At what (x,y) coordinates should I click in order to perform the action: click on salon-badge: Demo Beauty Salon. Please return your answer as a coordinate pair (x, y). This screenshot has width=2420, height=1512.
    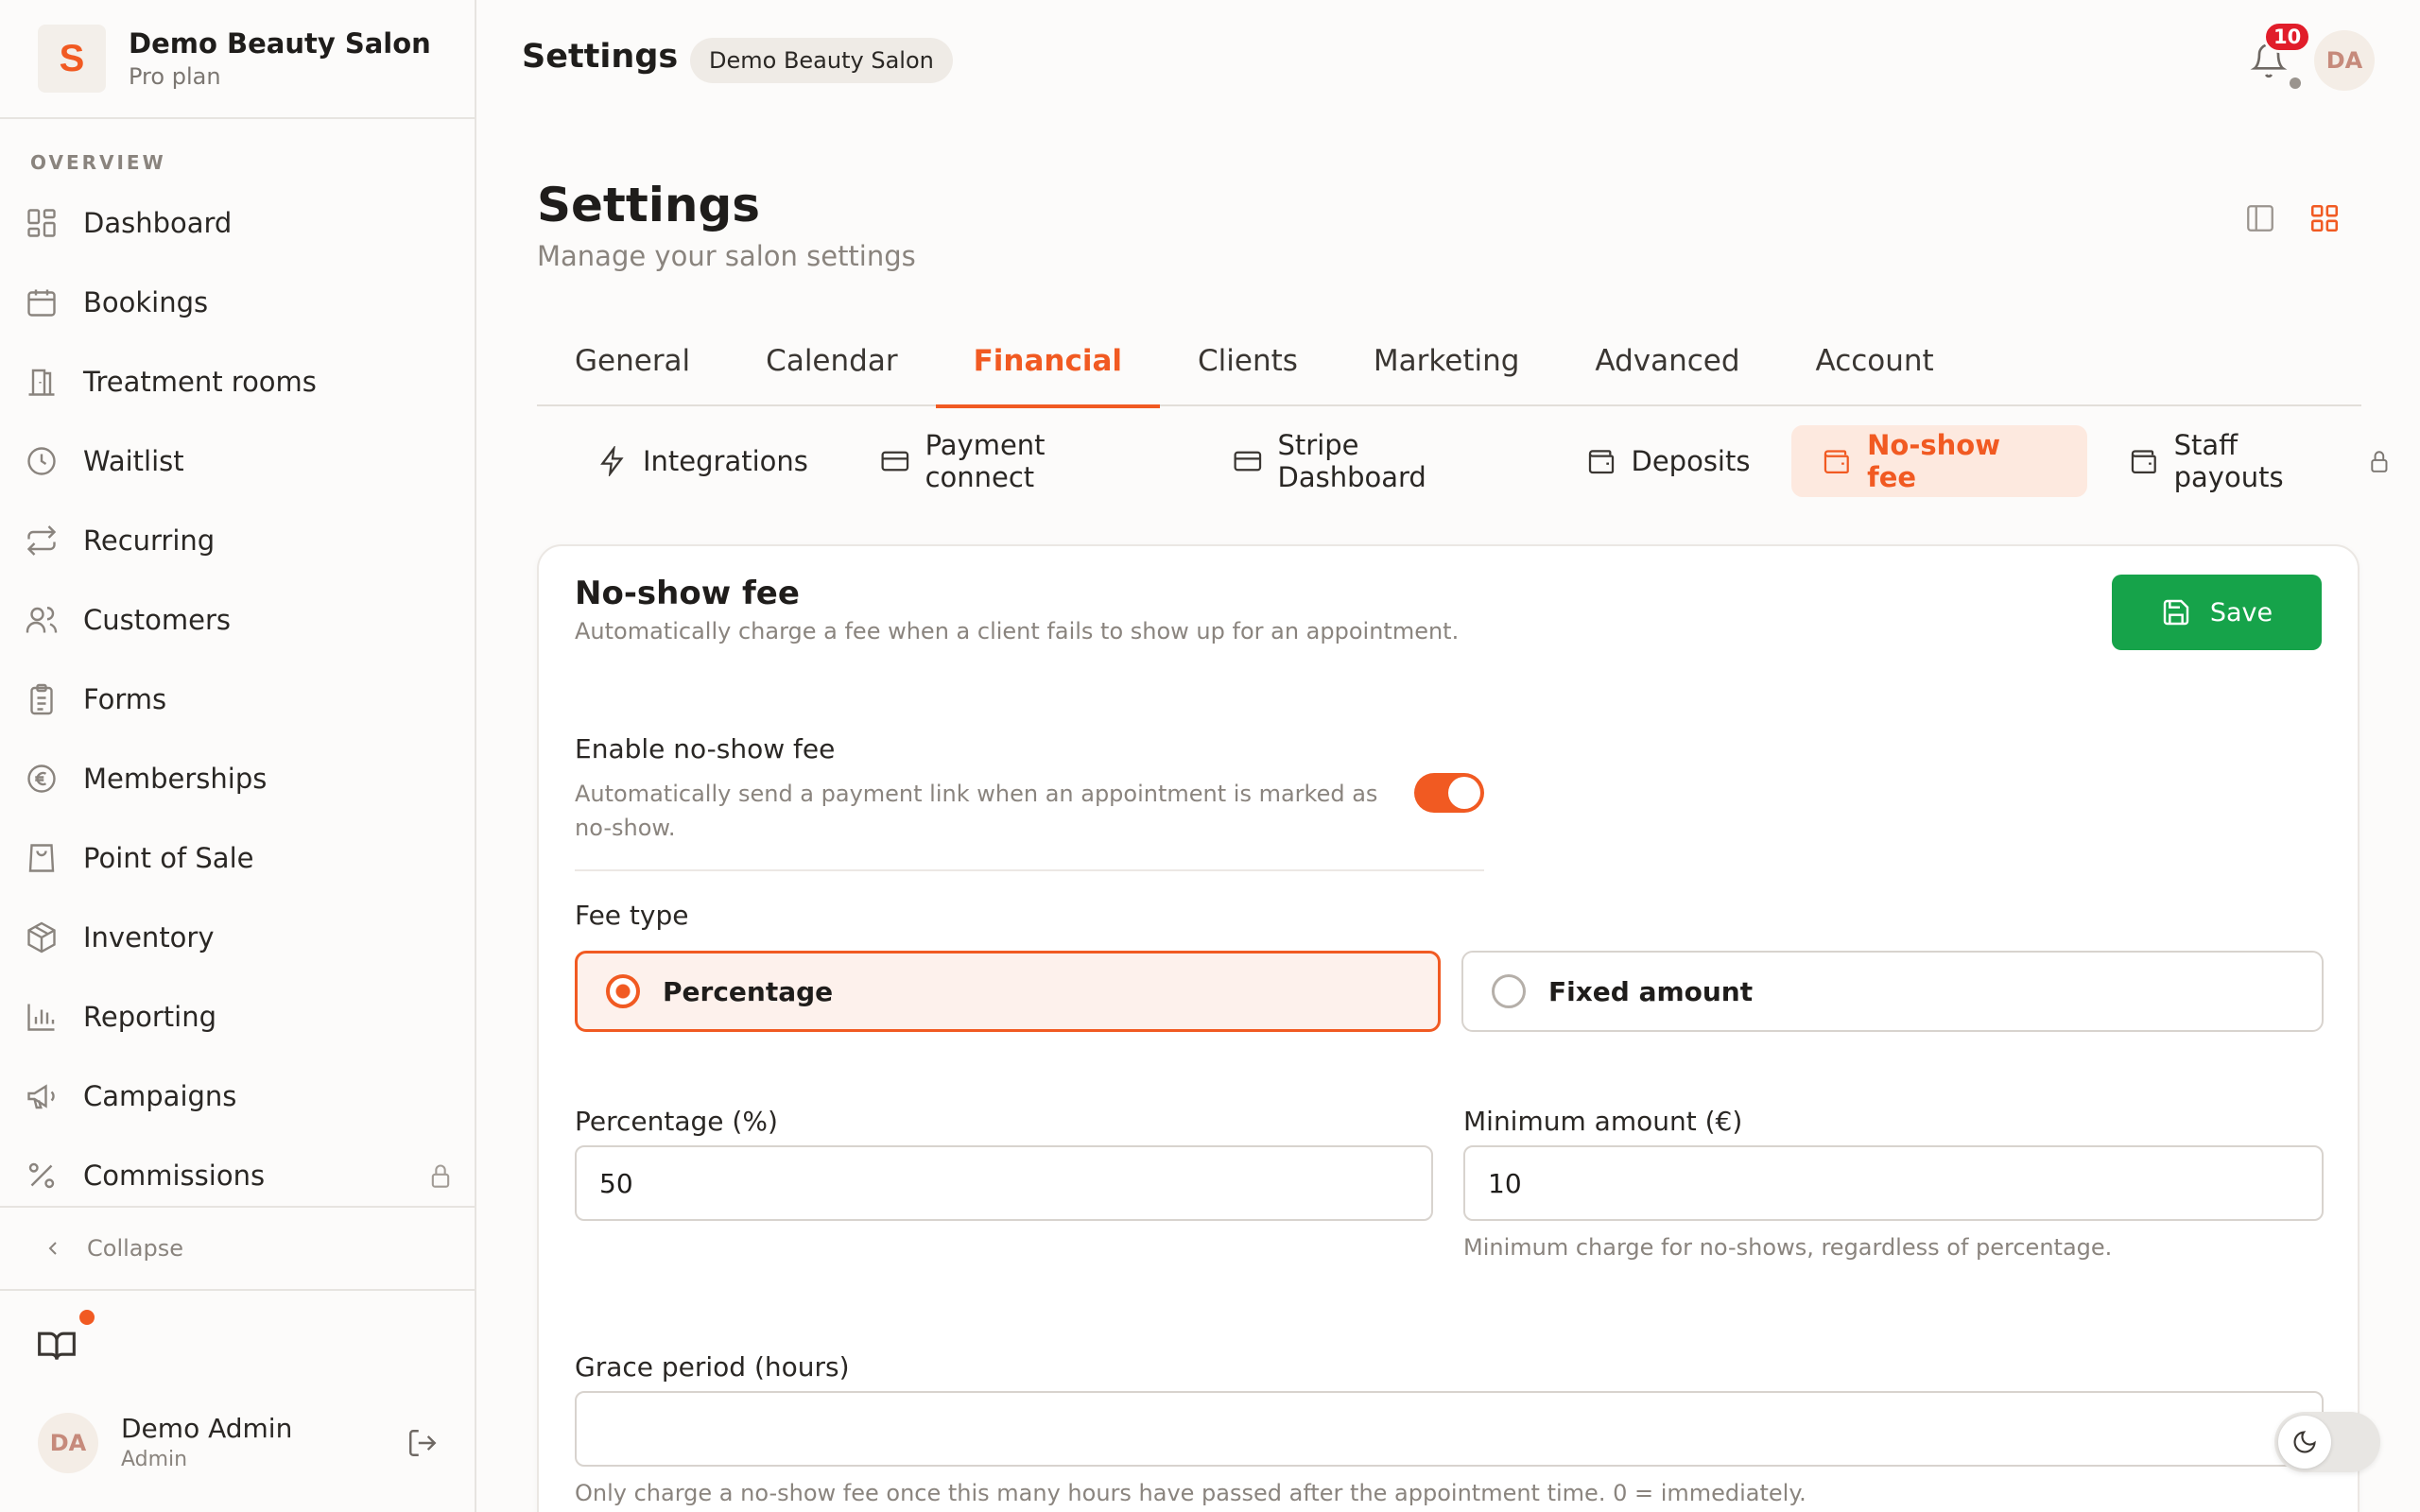
    Looking at the image, I should click on (821, 60).